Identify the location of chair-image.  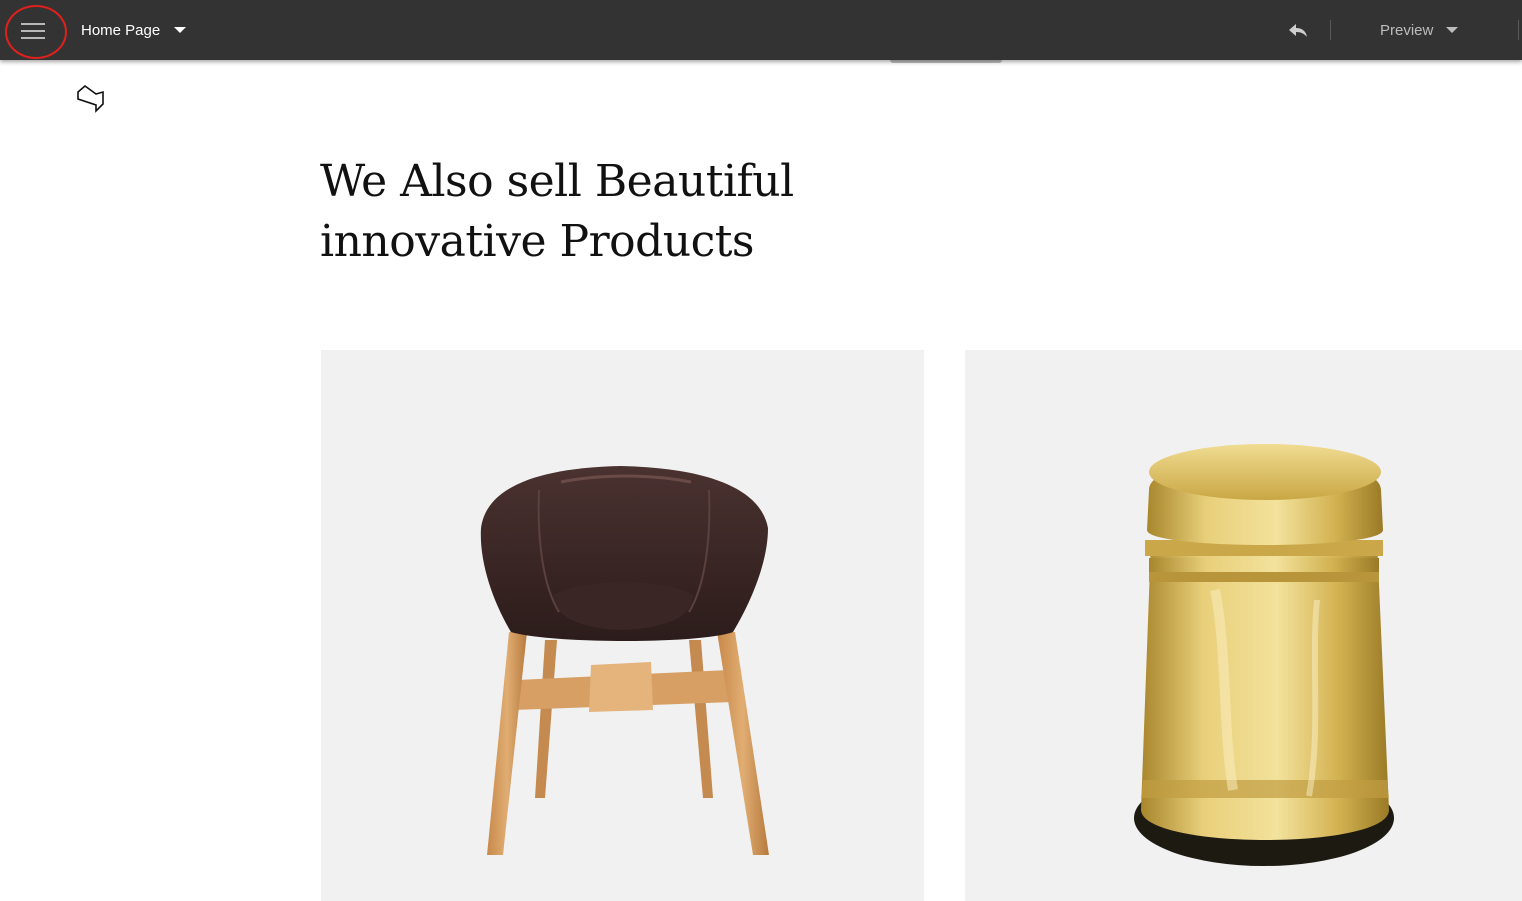
(624, 660).